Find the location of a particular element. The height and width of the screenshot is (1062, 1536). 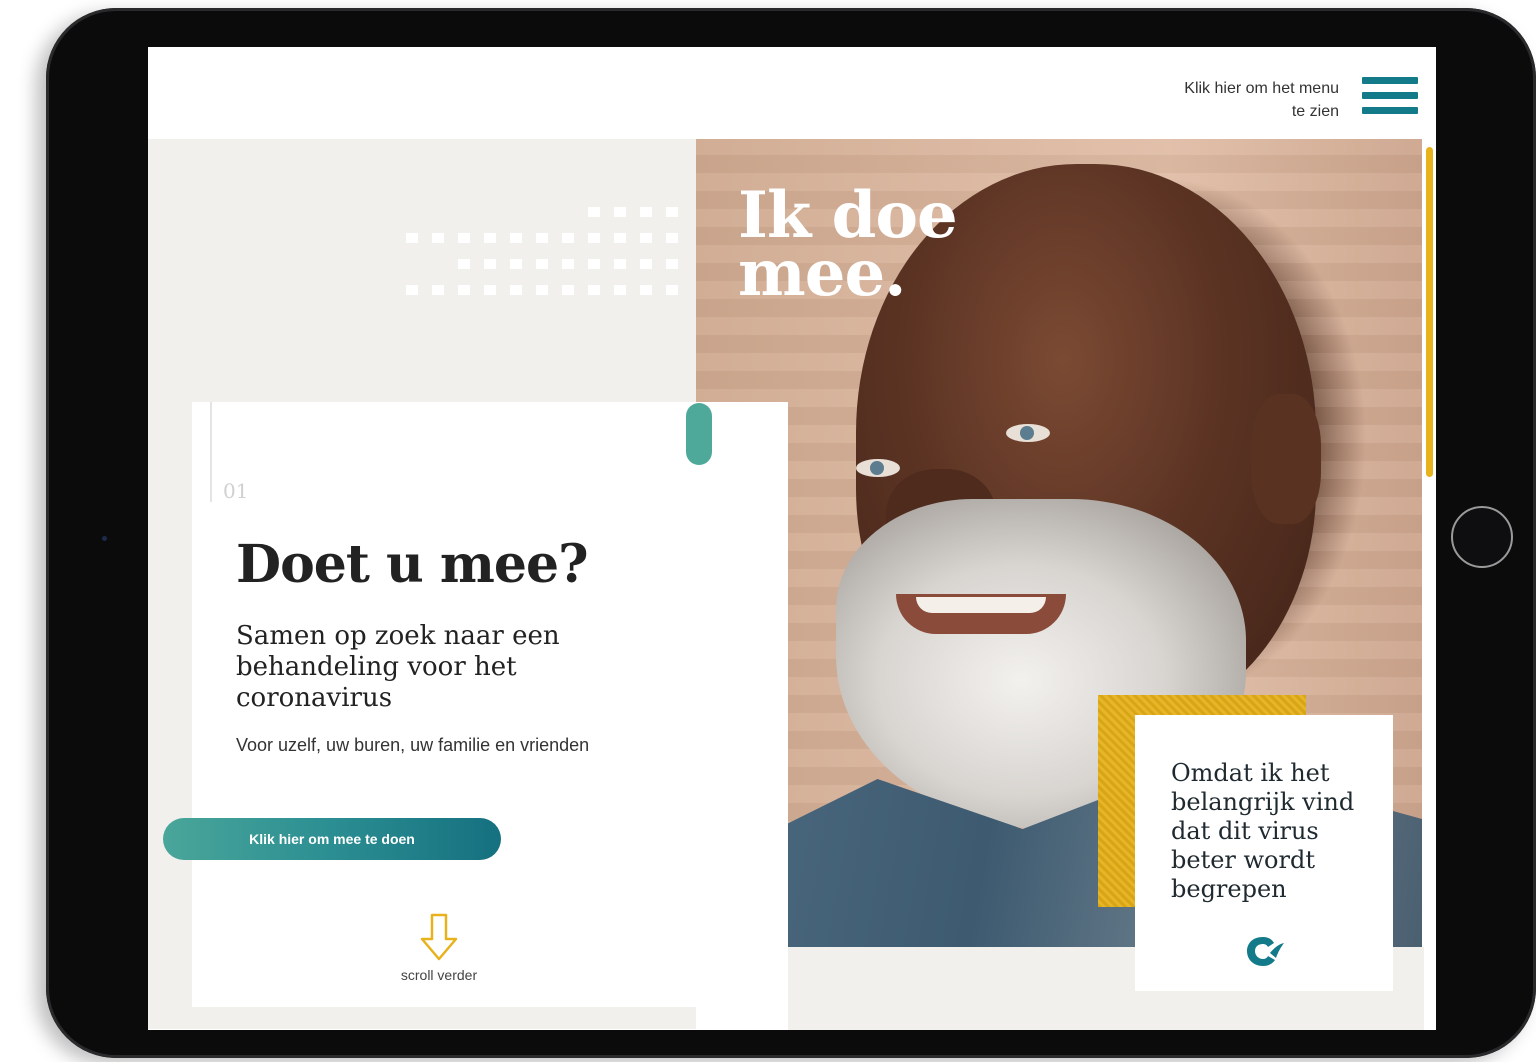

scrollbar-thumb is located at coordinates (1429, 312).